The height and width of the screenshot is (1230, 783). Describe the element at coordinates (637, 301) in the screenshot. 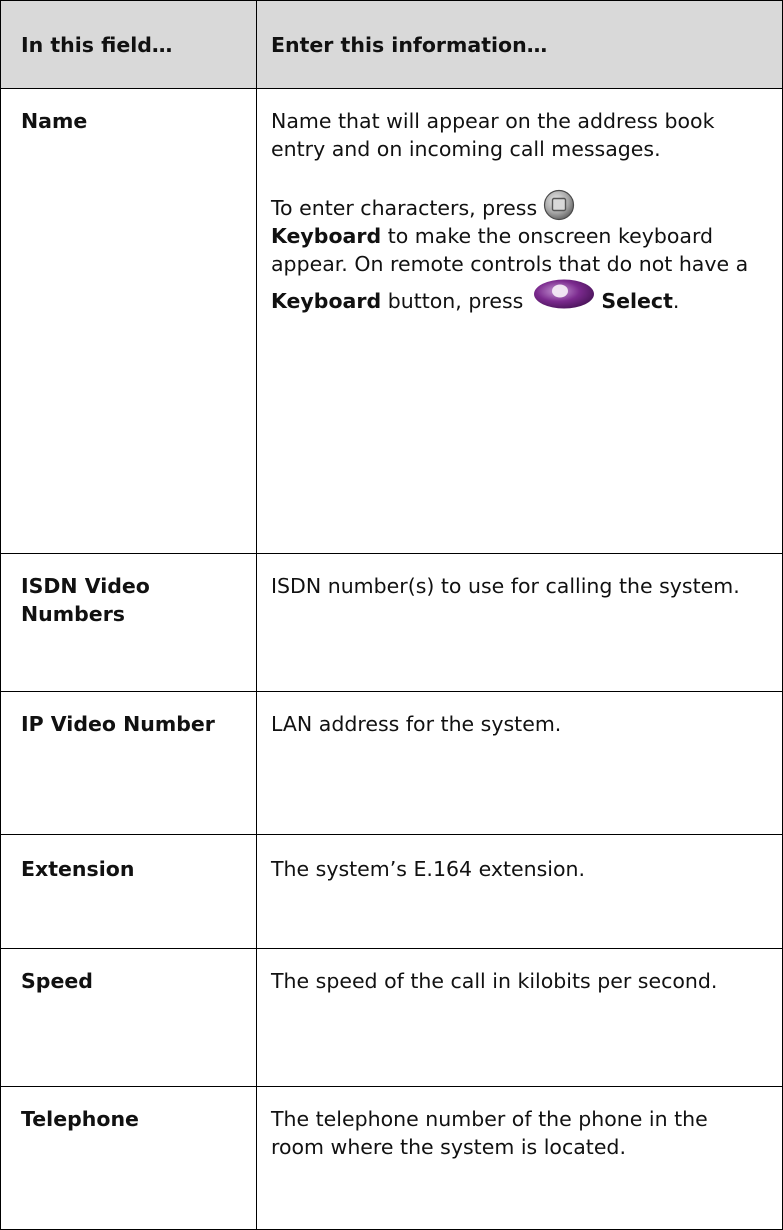

I see `select-keyword: Select` at that location.